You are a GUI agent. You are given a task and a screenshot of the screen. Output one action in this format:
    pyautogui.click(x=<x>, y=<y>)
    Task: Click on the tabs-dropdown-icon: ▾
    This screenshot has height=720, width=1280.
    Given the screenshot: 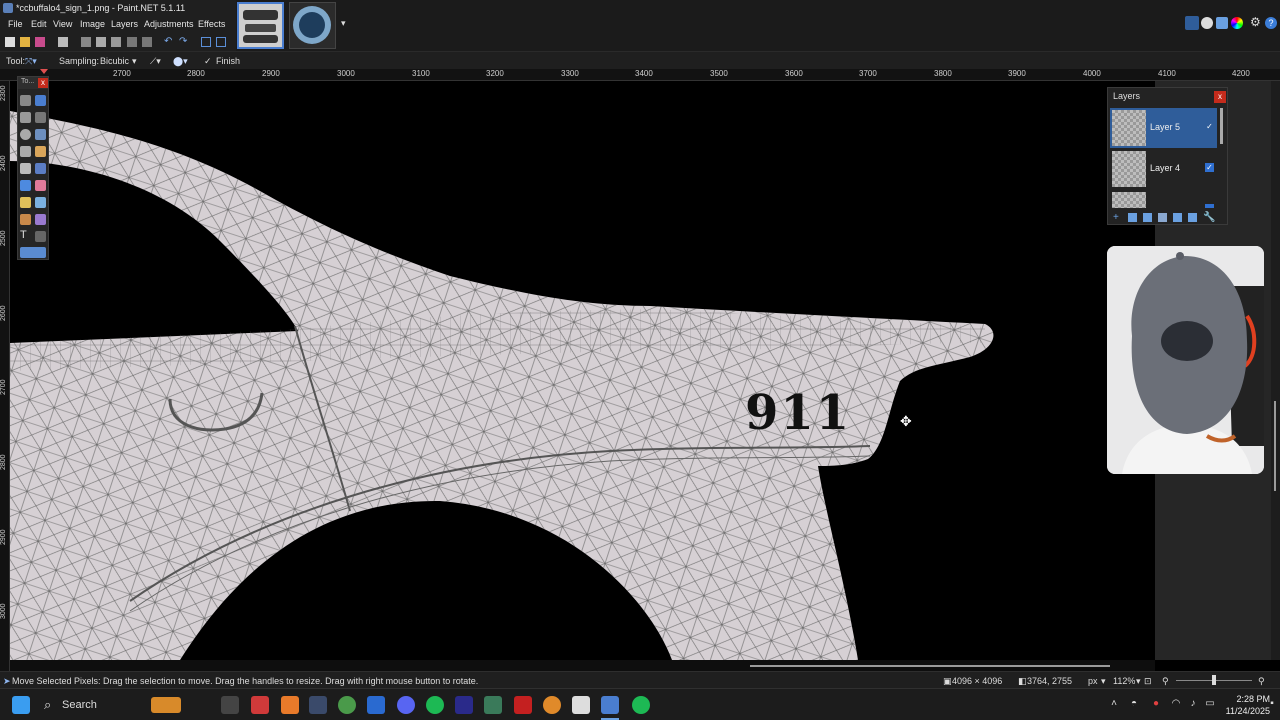 What is the action you would take?
    pyautogui.click(x=343, y=23)
    